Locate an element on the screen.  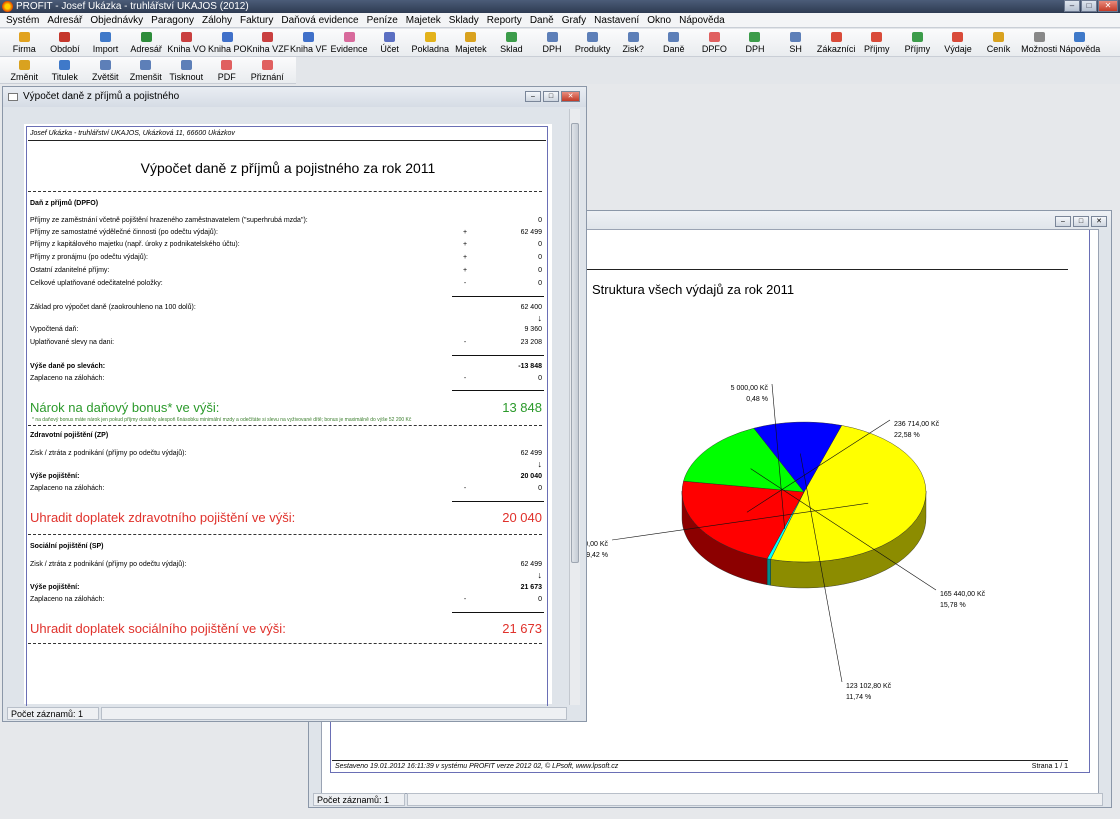
menu-item-1: Adresář is located at coordinates (64, 20).